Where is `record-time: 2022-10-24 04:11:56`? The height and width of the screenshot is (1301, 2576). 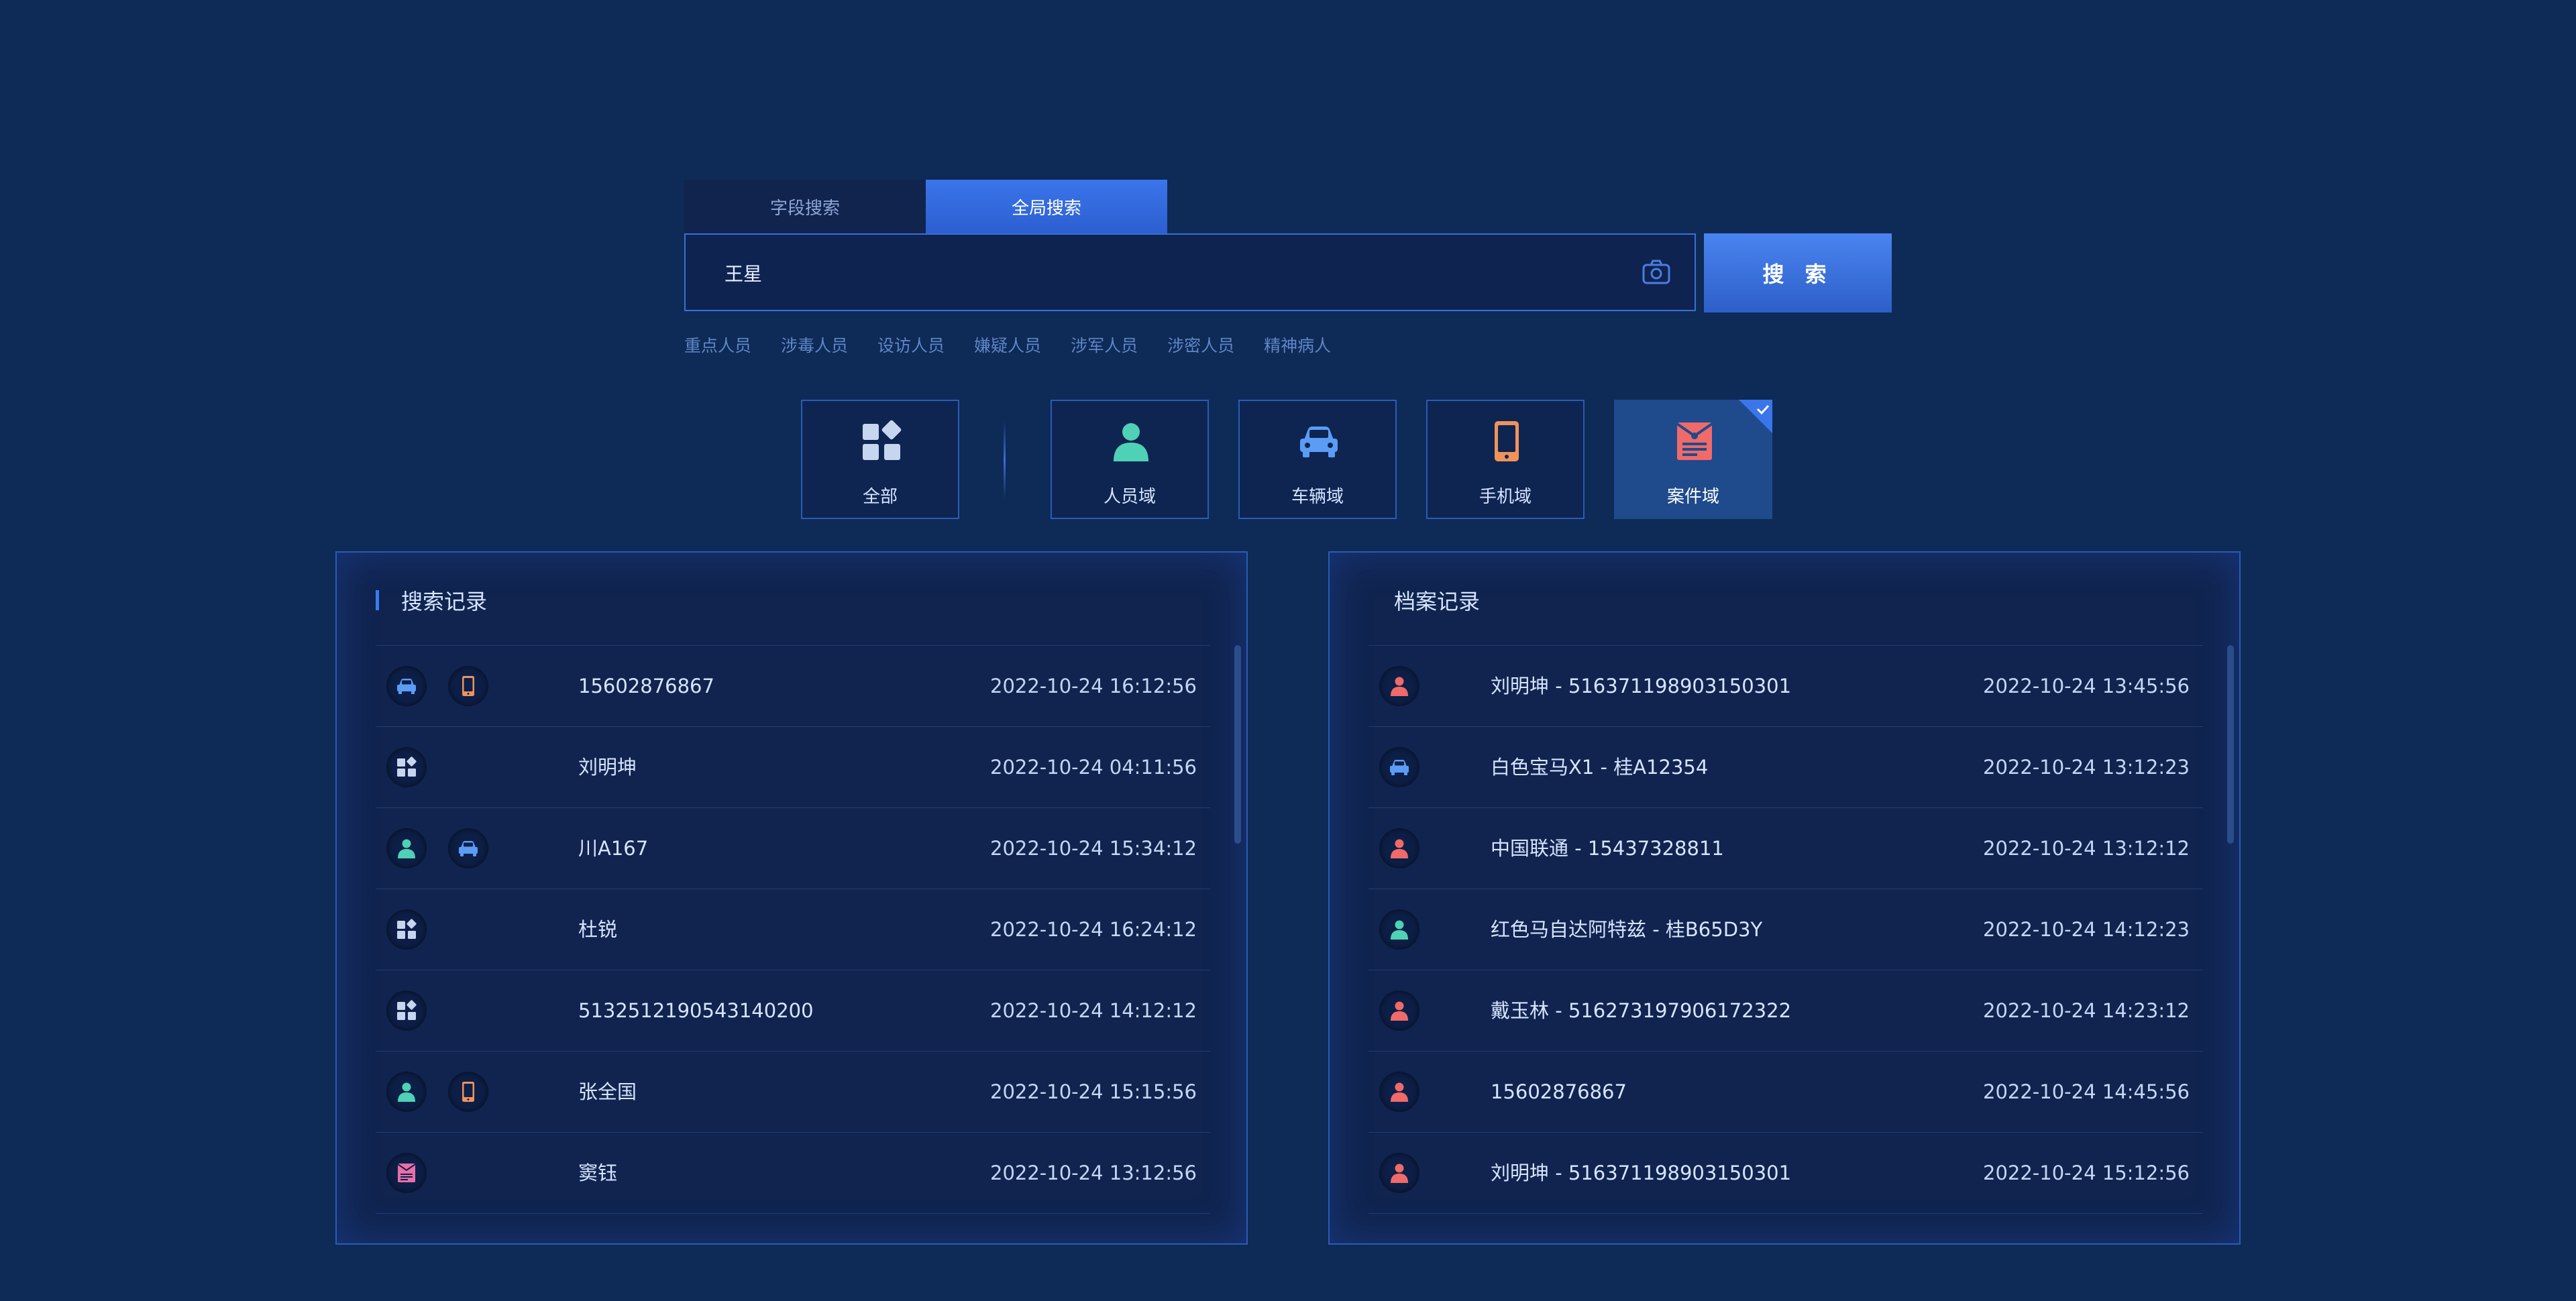 record-time: 2022-10-24 04:11:56 is located at coordinates (1093, 767).